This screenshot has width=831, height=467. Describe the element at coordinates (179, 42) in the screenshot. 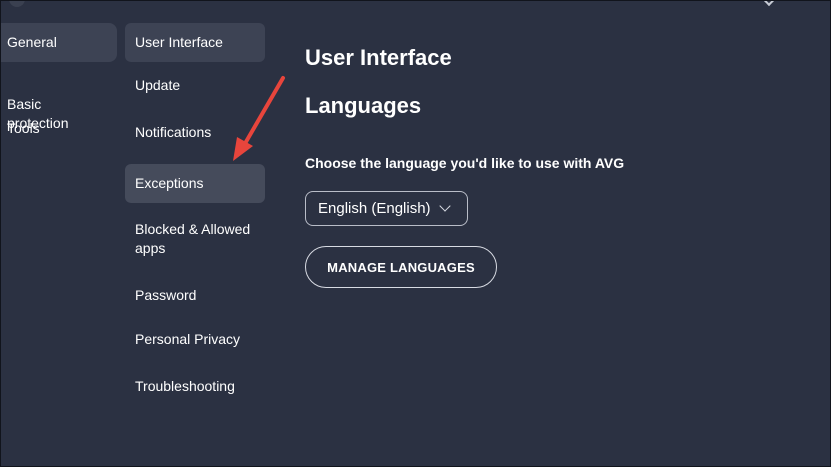

I see `subnav-item-label: User Interface` at that location.